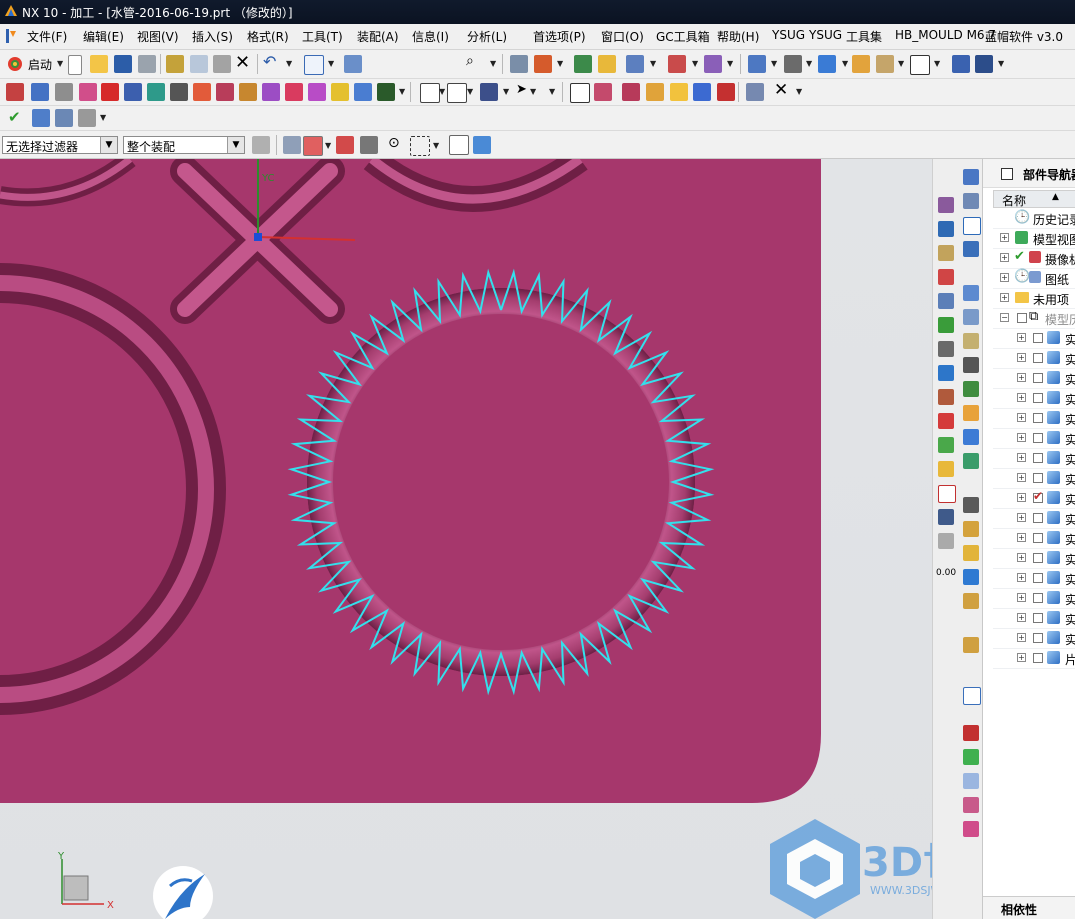 The height and width of the screenshot is (919, 1075). Describe the element at coordinates (202, 92) in the screenshot. I see `drill-icon` at that location.